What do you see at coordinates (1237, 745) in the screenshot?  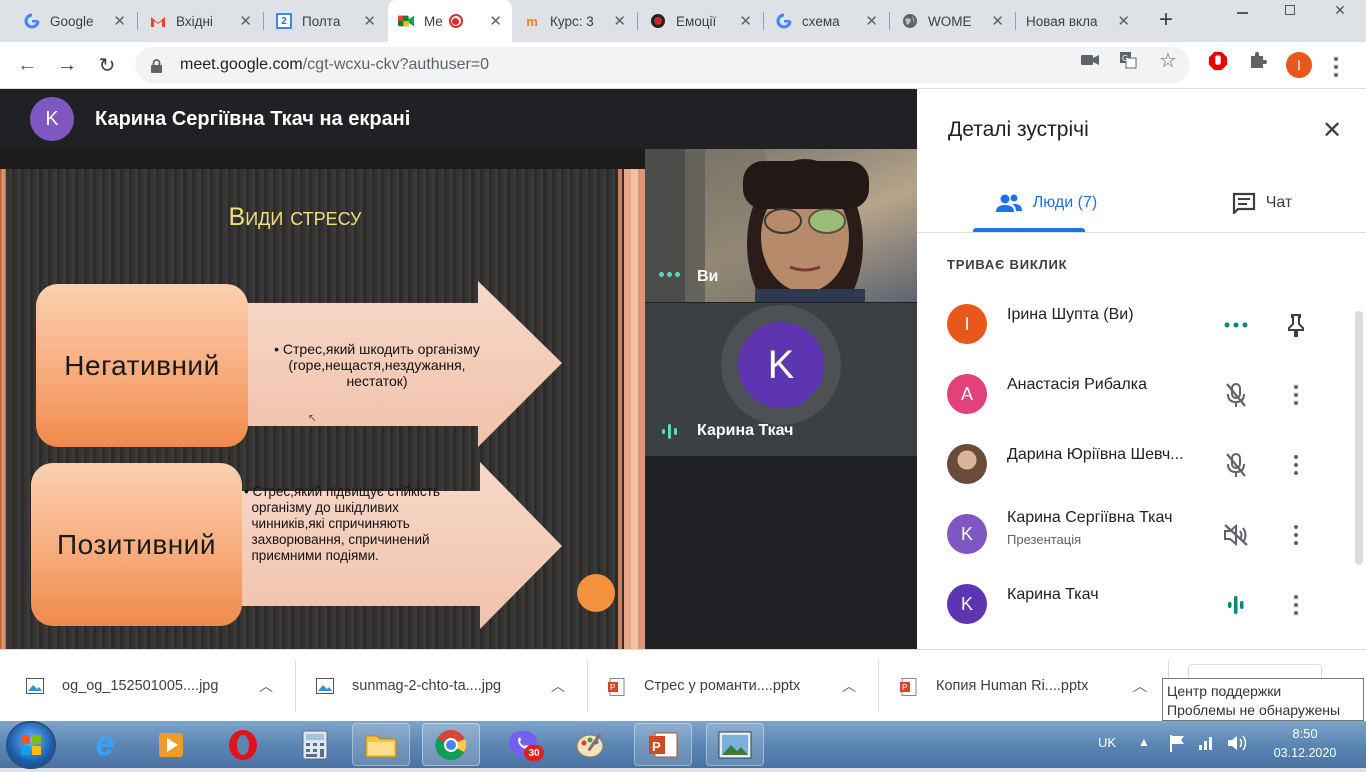 I see `volume-icon` at bounding box center [1237, 745].